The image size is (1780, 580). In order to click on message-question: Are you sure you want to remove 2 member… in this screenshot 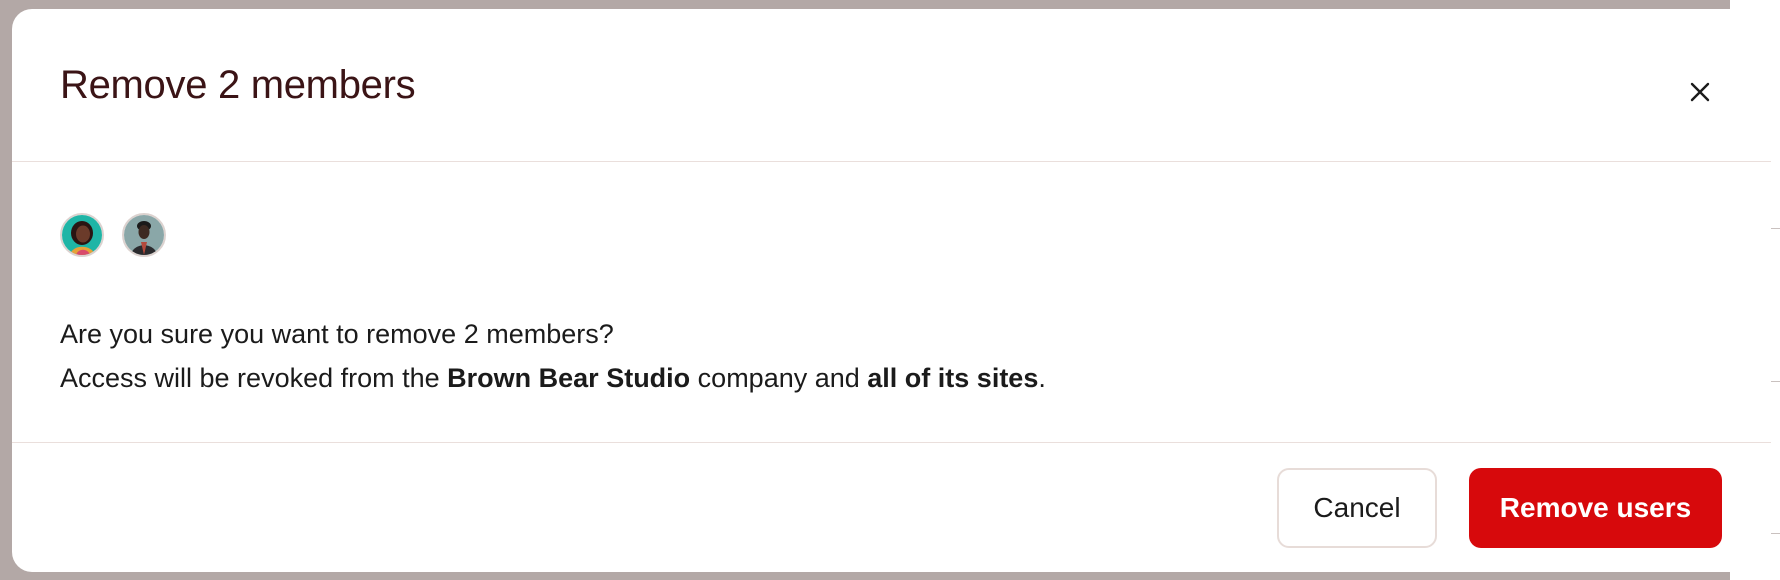, I will do `click(337, 334)`.